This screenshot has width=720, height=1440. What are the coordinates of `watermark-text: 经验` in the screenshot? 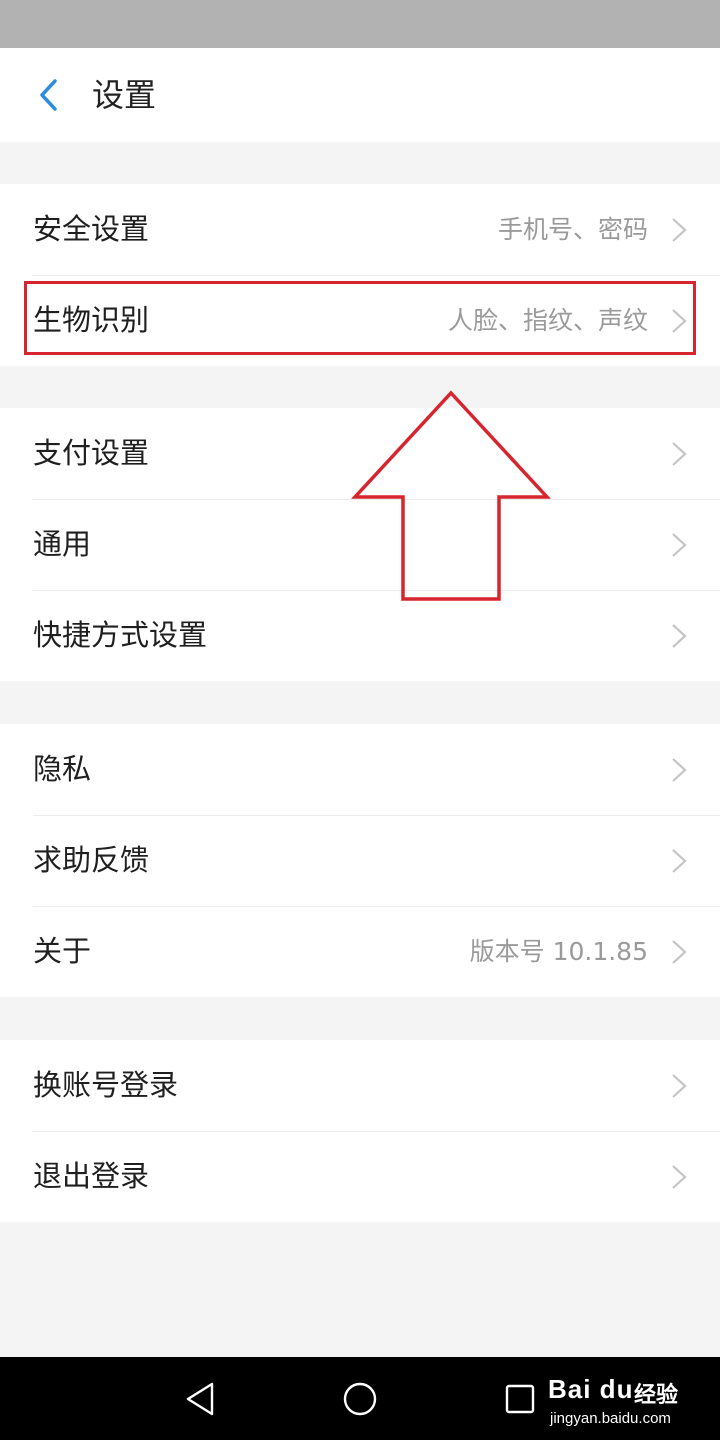 It's located at (656, 1395).